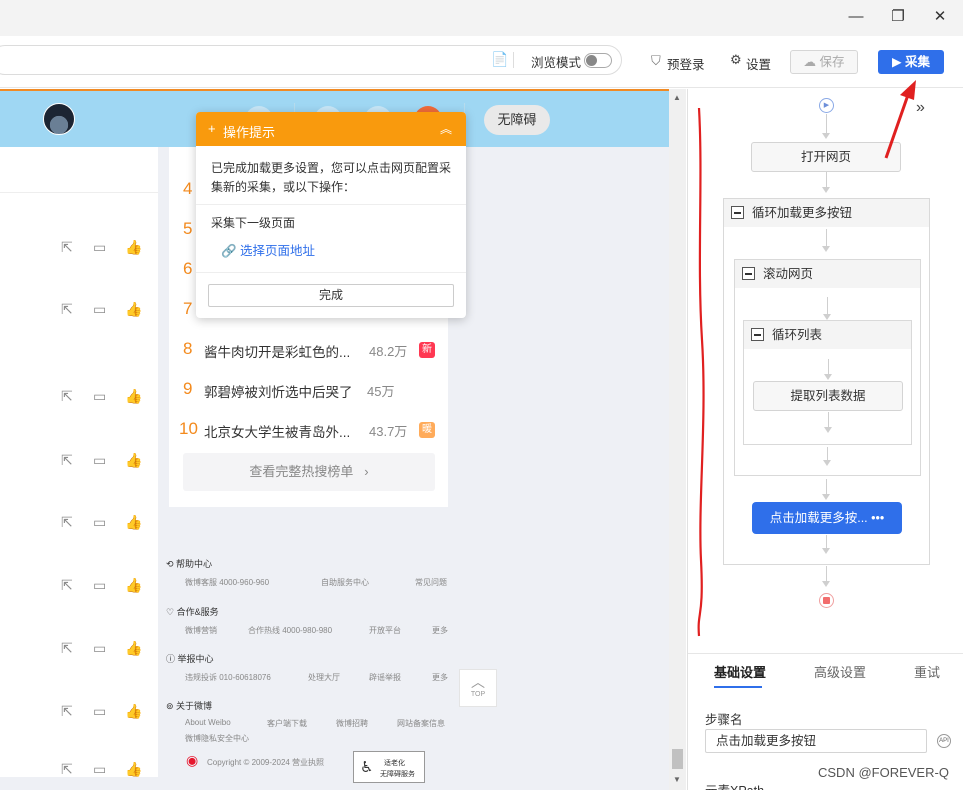  I want to click on tab-retry: 重试, so click(927, 671).